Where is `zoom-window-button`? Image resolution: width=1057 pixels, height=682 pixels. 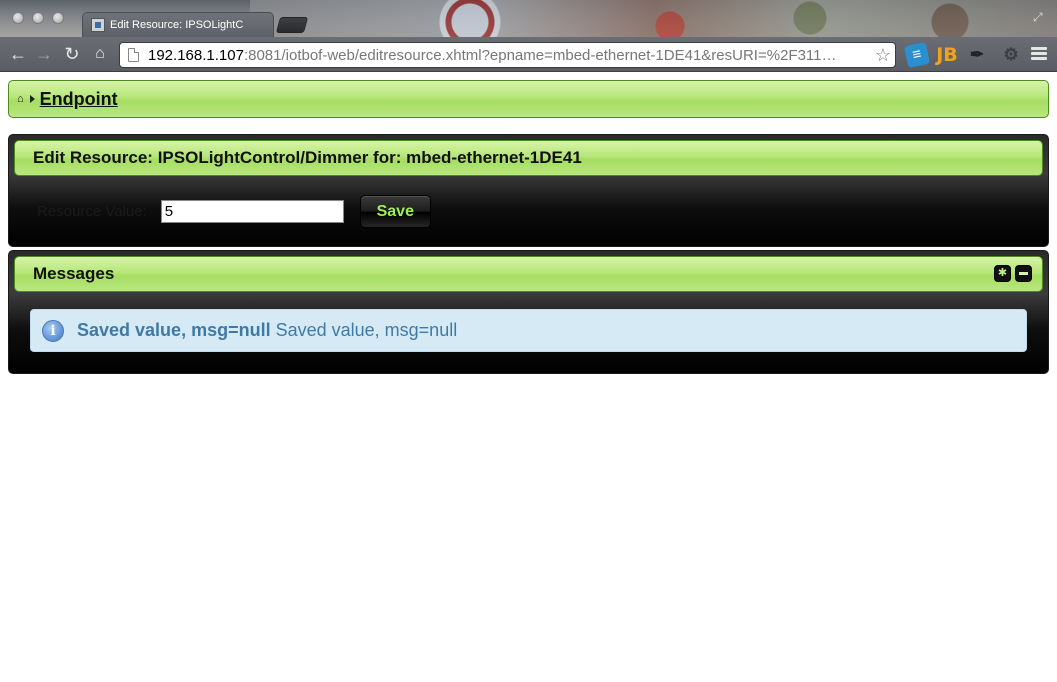 zoom-window-button is located at coordinates (58, 18).